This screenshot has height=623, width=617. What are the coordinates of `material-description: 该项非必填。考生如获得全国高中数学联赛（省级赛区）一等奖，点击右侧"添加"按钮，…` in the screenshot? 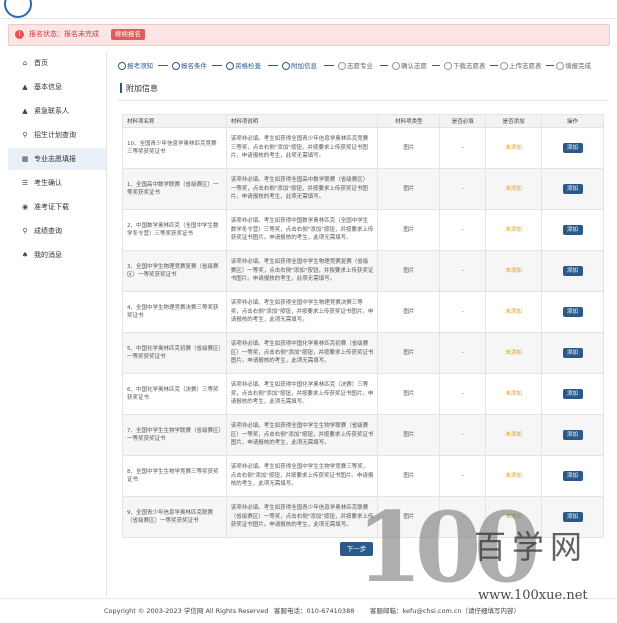 It's located at (302, 189).